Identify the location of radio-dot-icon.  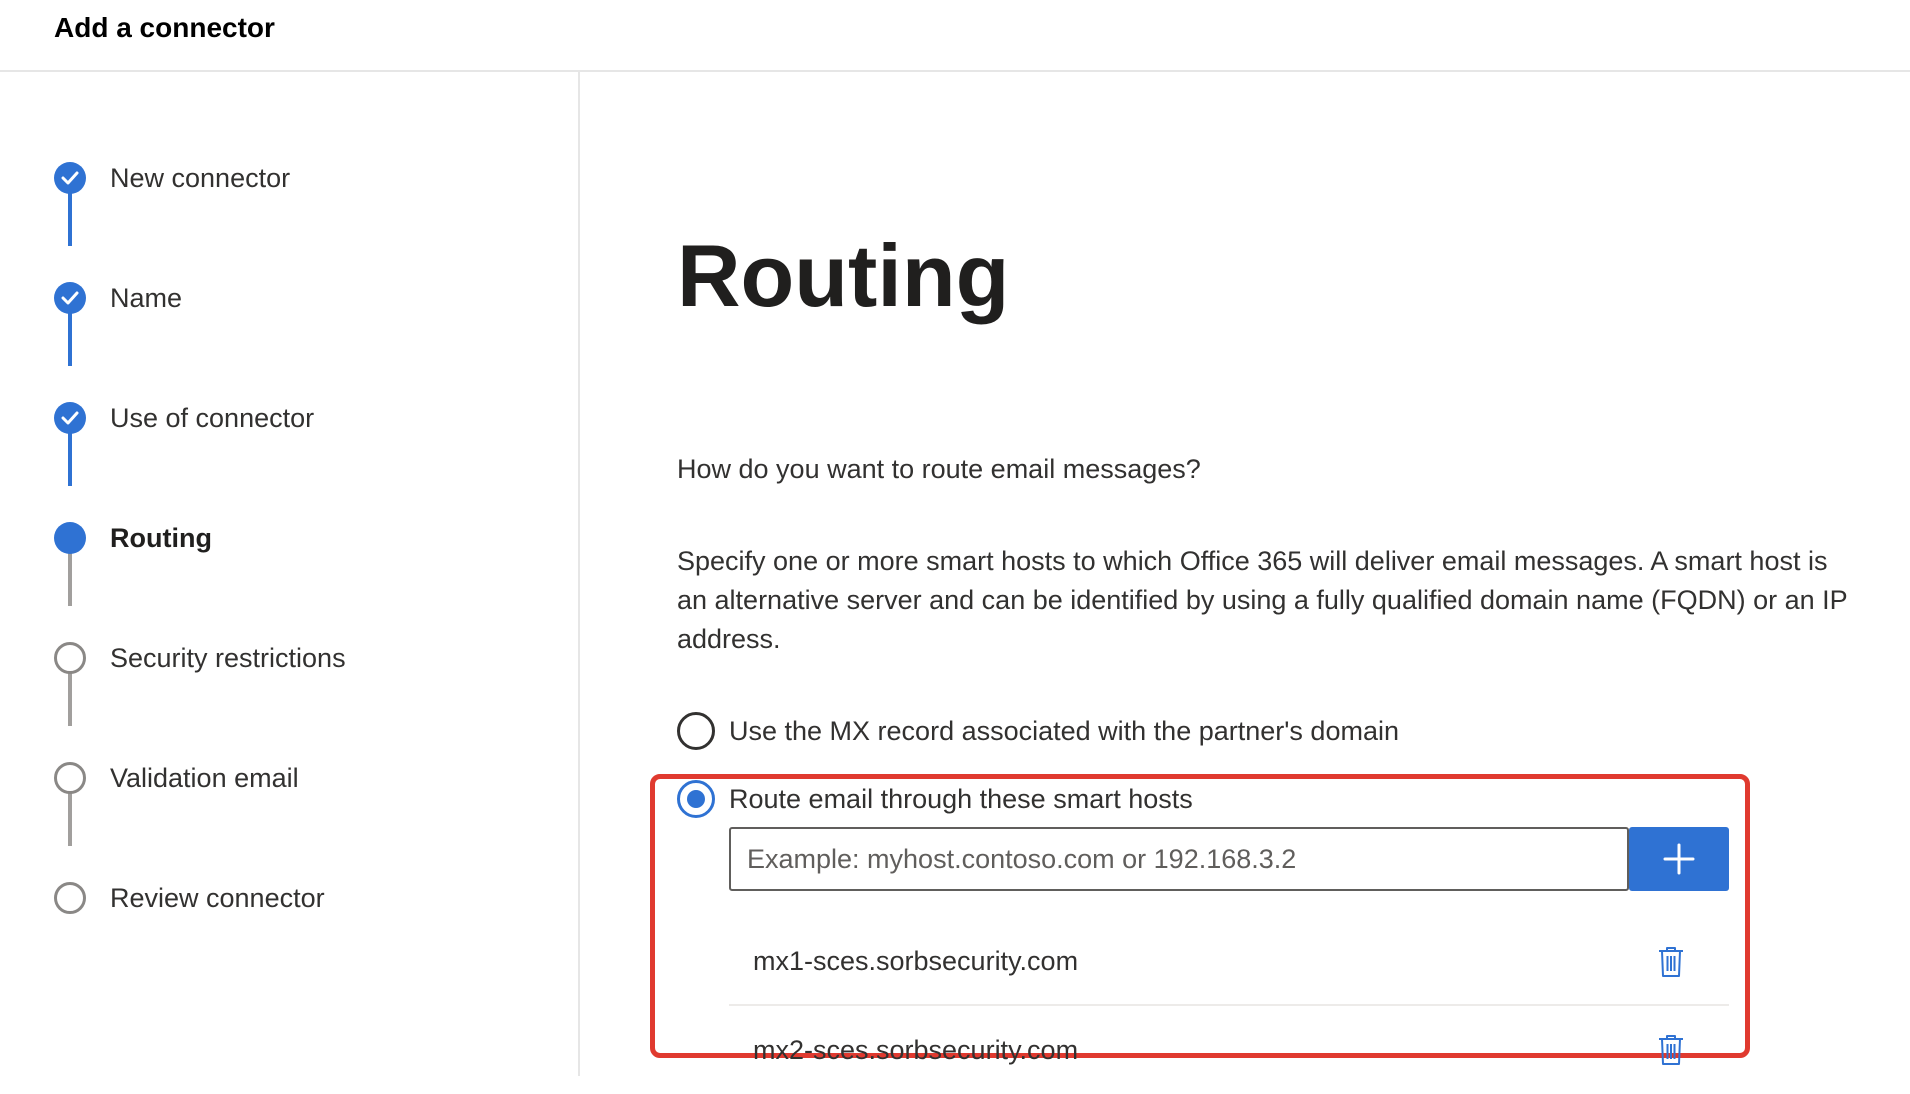
(696, 799).